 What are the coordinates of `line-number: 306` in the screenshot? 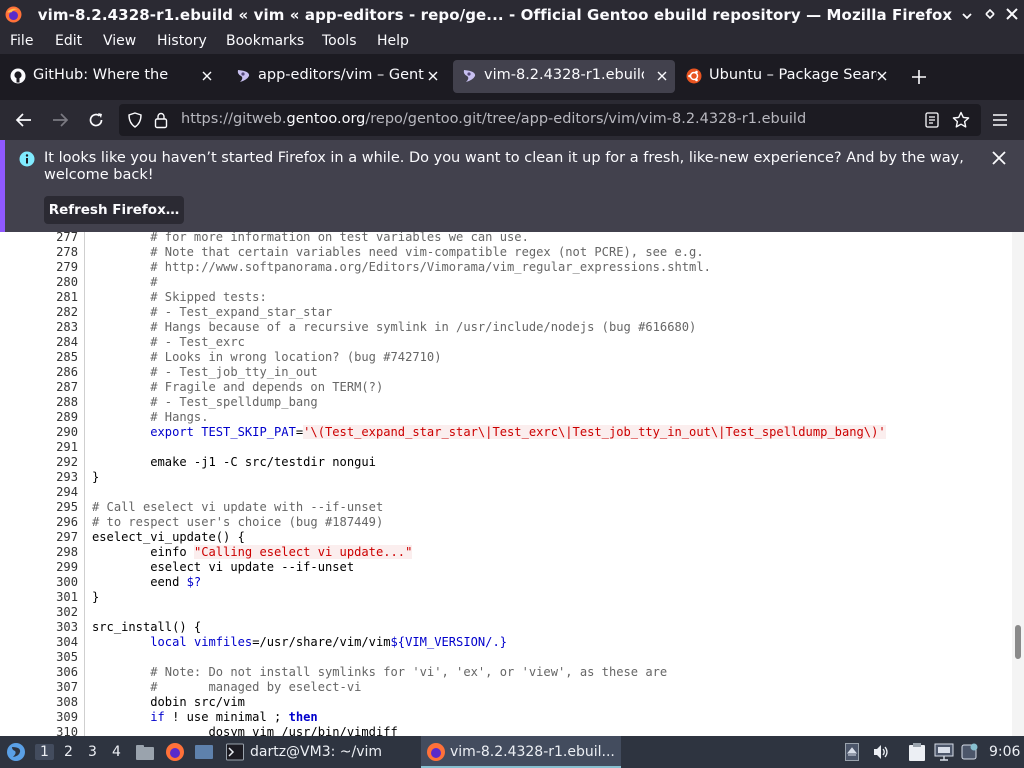 It's located at (39, 672).